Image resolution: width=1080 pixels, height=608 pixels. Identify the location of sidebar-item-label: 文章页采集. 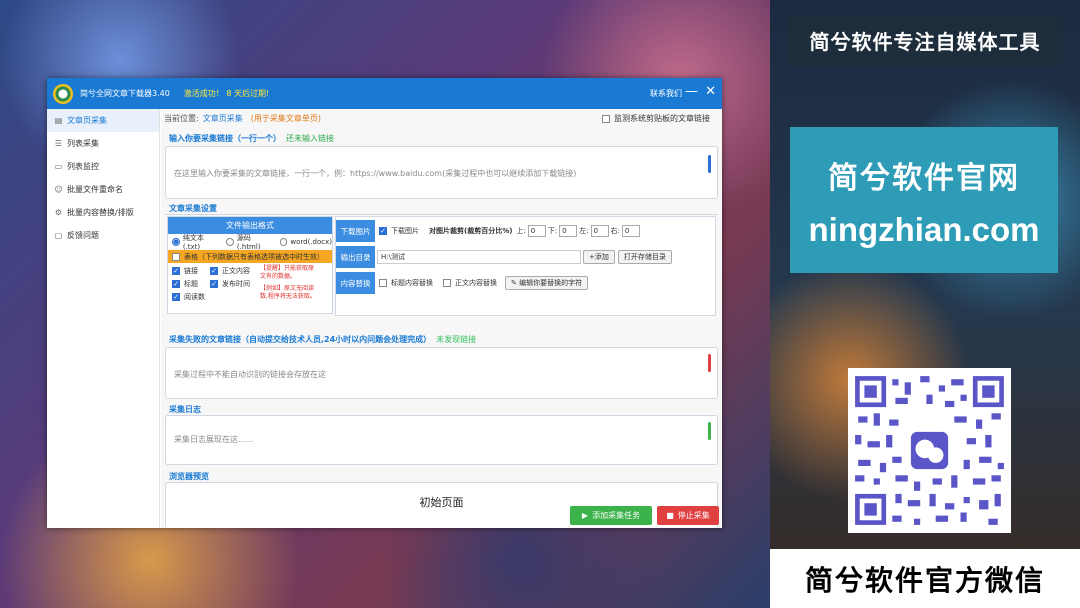
(87, 120).